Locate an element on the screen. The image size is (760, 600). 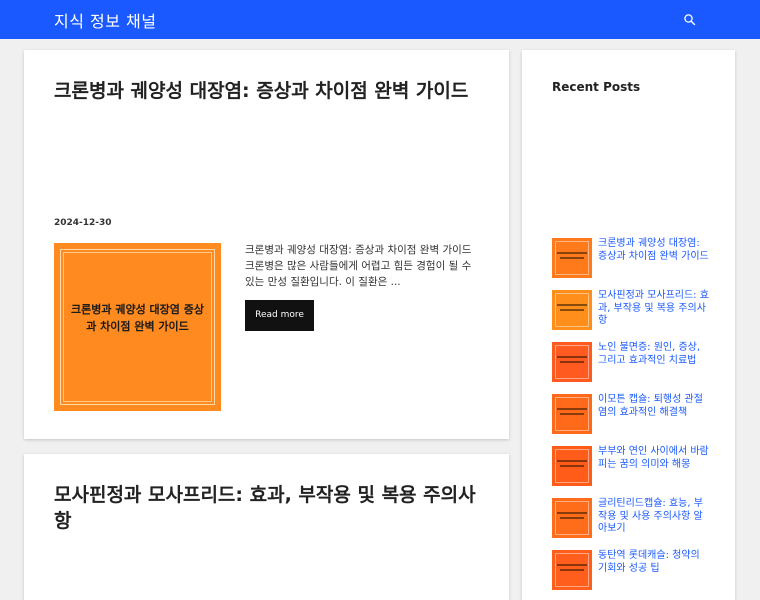
recent-post-title: 이모튼 캡슐: 퇴행성 관절염의 효과적인 해결책 is located at coordinates (654, 406).